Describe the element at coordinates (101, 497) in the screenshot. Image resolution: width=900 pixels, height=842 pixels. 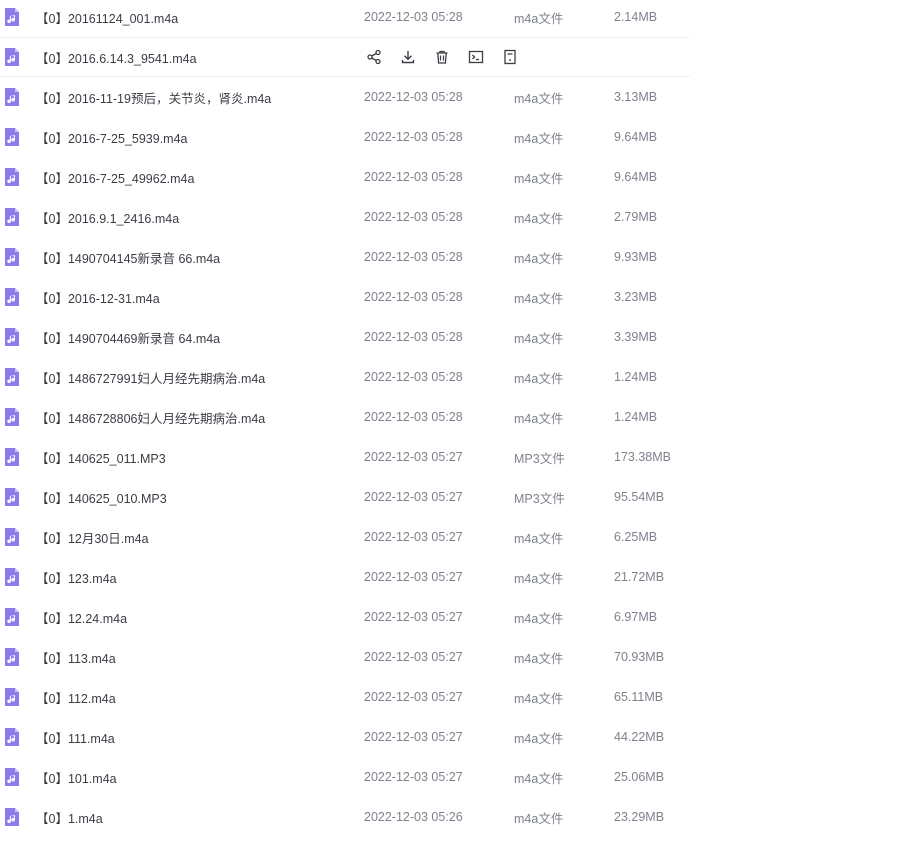
I see `file-name: 【0】140625_010.MP3` at that location.